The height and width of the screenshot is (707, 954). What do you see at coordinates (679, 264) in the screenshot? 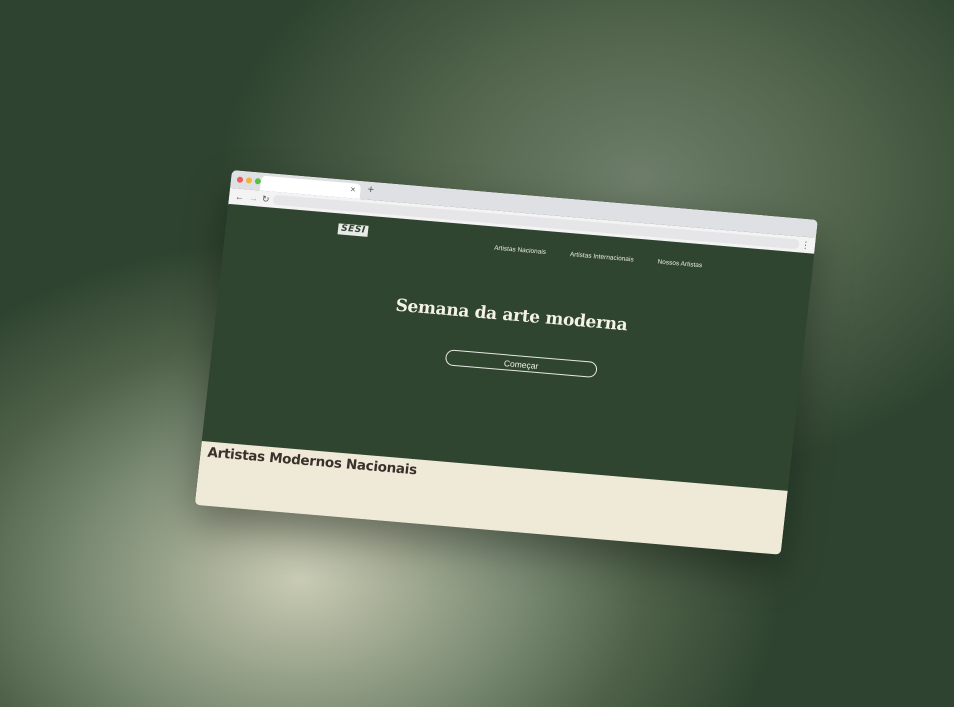
I see `nav-nossos-artistas: Nossos Artistas` at bounding box center [679, 264].